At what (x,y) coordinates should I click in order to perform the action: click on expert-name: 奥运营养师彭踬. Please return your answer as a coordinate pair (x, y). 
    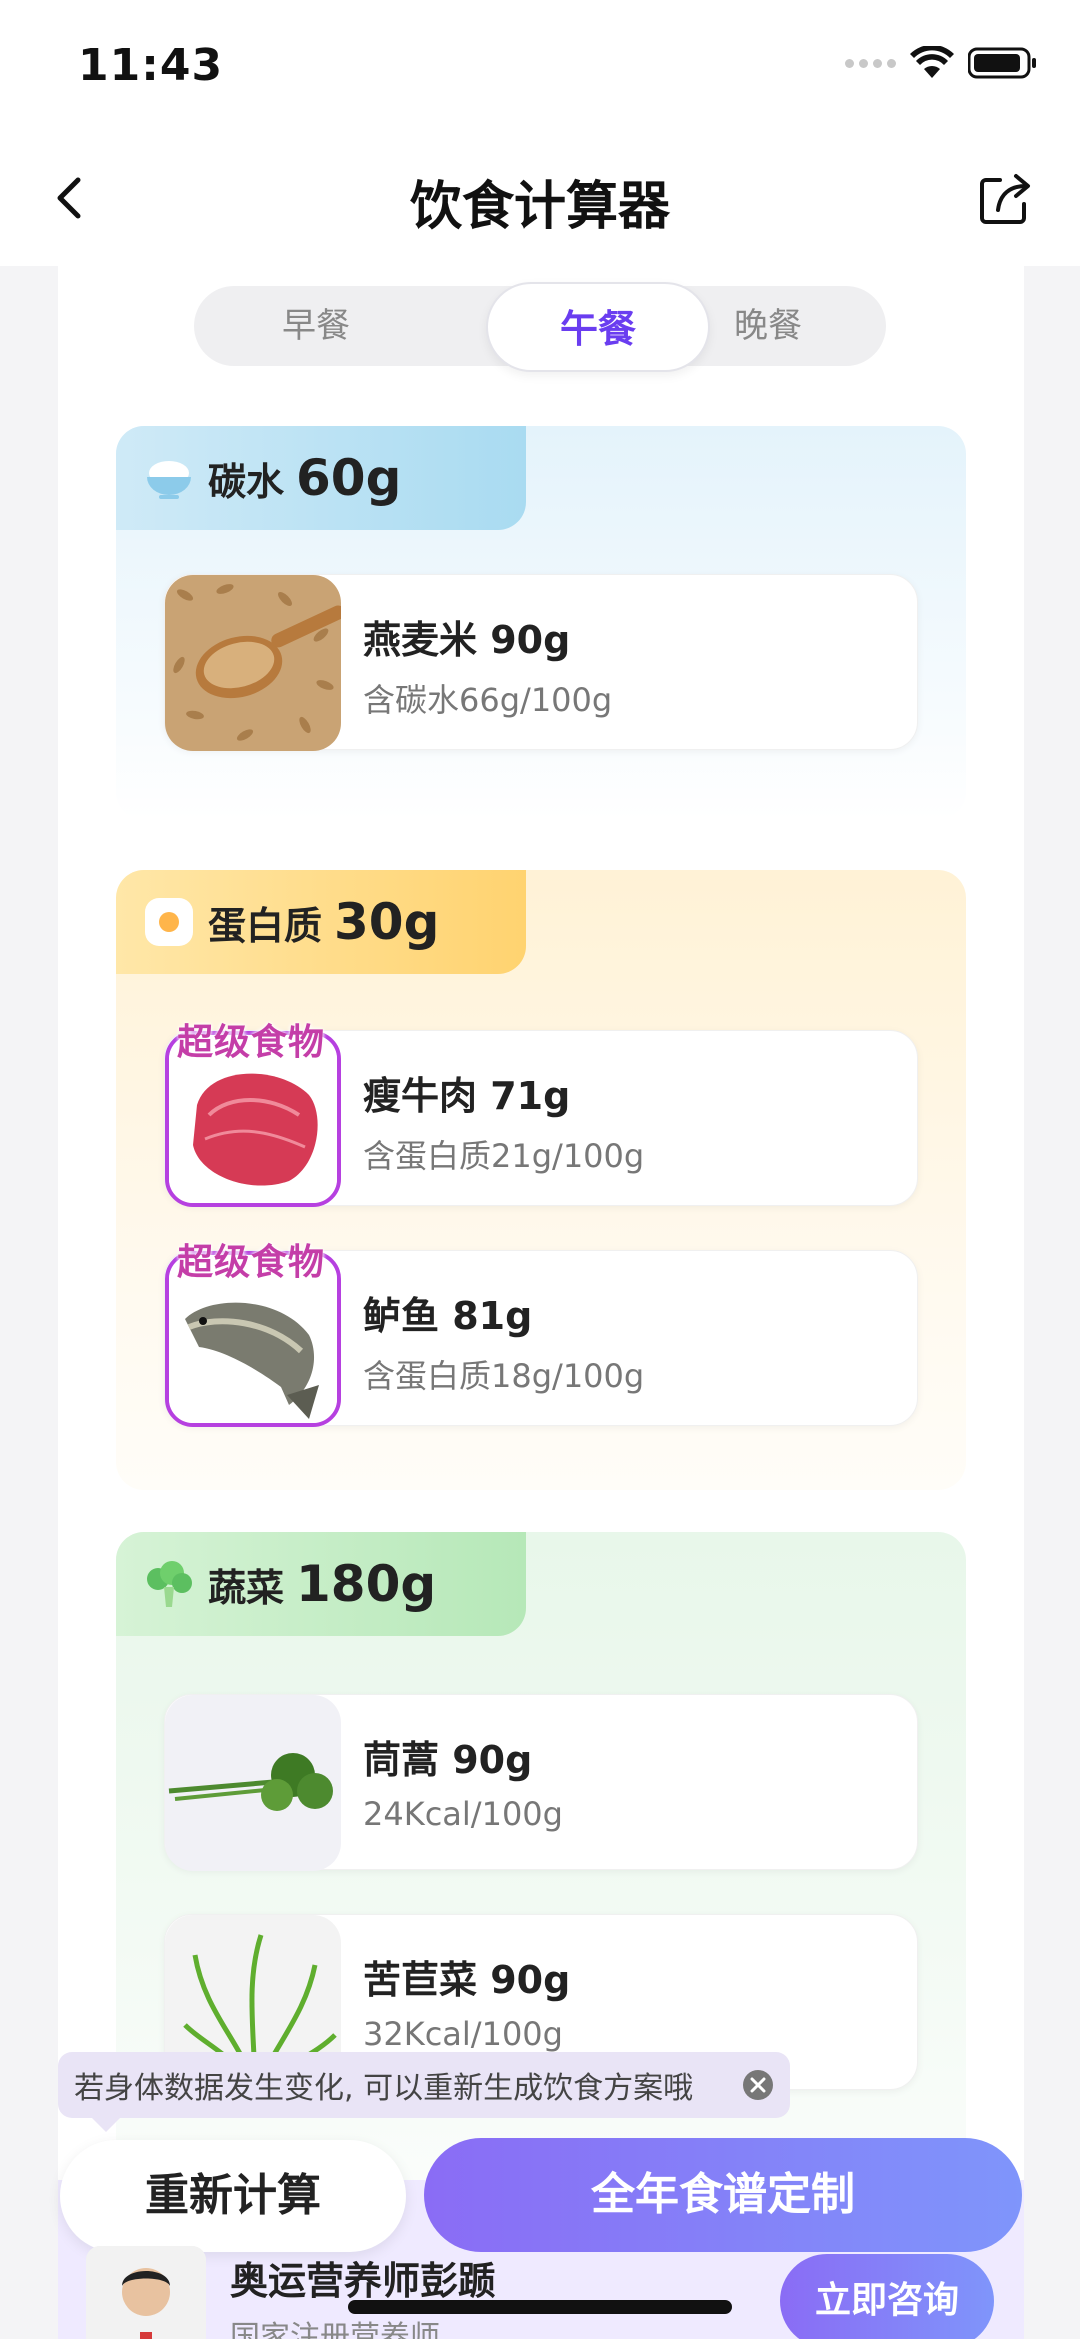
    Looking at the image, I should click on (363, 2281).